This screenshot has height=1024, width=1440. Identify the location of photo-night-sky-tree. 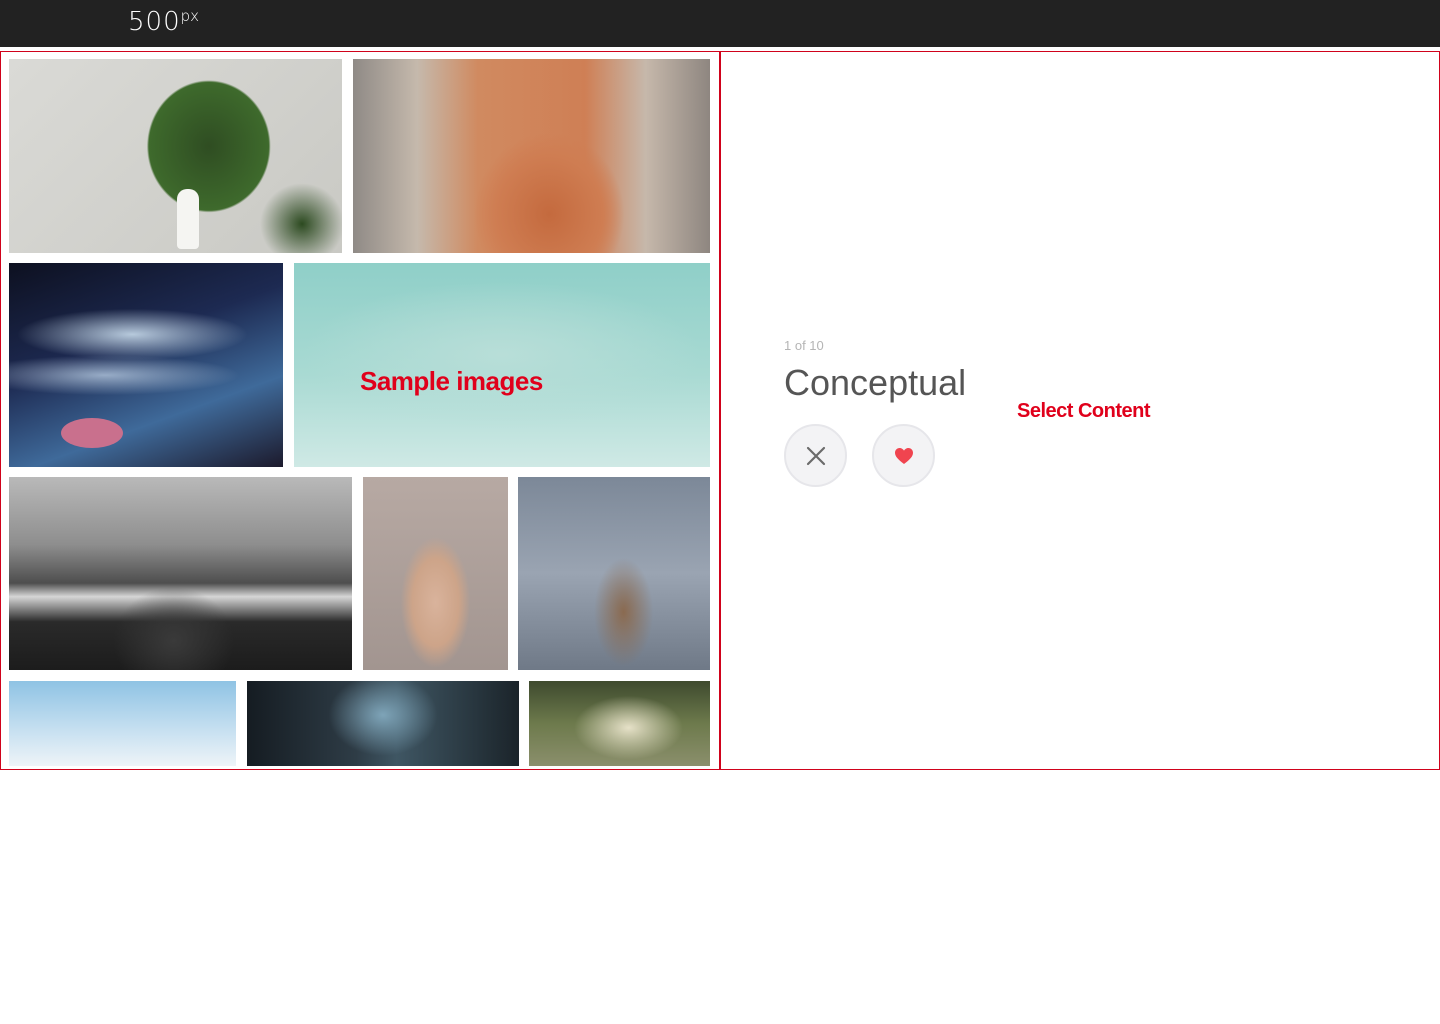
(146, 365).